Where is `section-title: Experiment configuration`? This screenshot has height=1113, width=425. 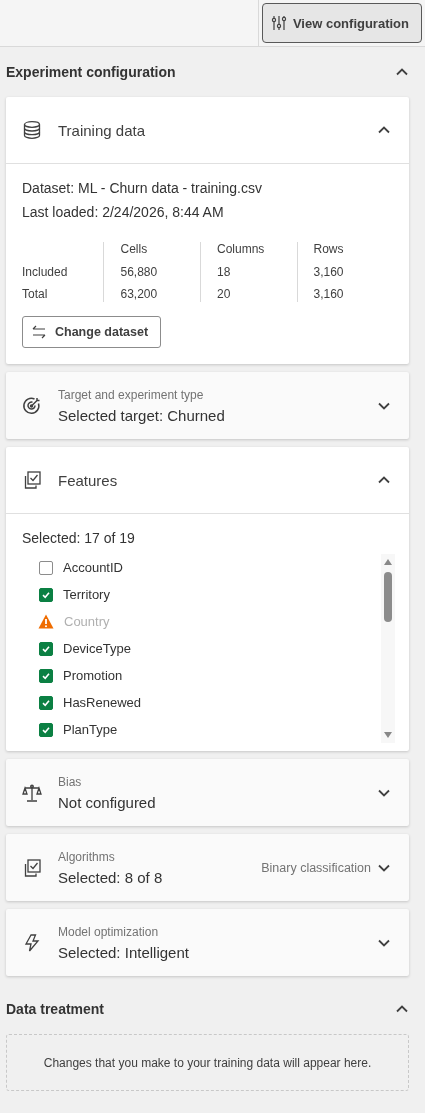
section-title: Experiment configuration is located at coordinates (91, 72).